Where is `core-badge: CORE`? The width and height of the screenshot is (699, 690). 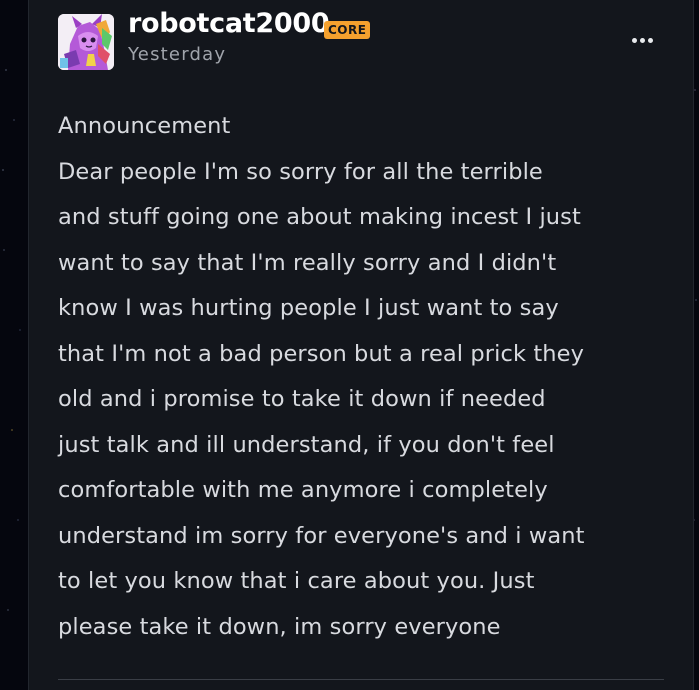 core-badge: CORE is located at coordinates (347, 30).